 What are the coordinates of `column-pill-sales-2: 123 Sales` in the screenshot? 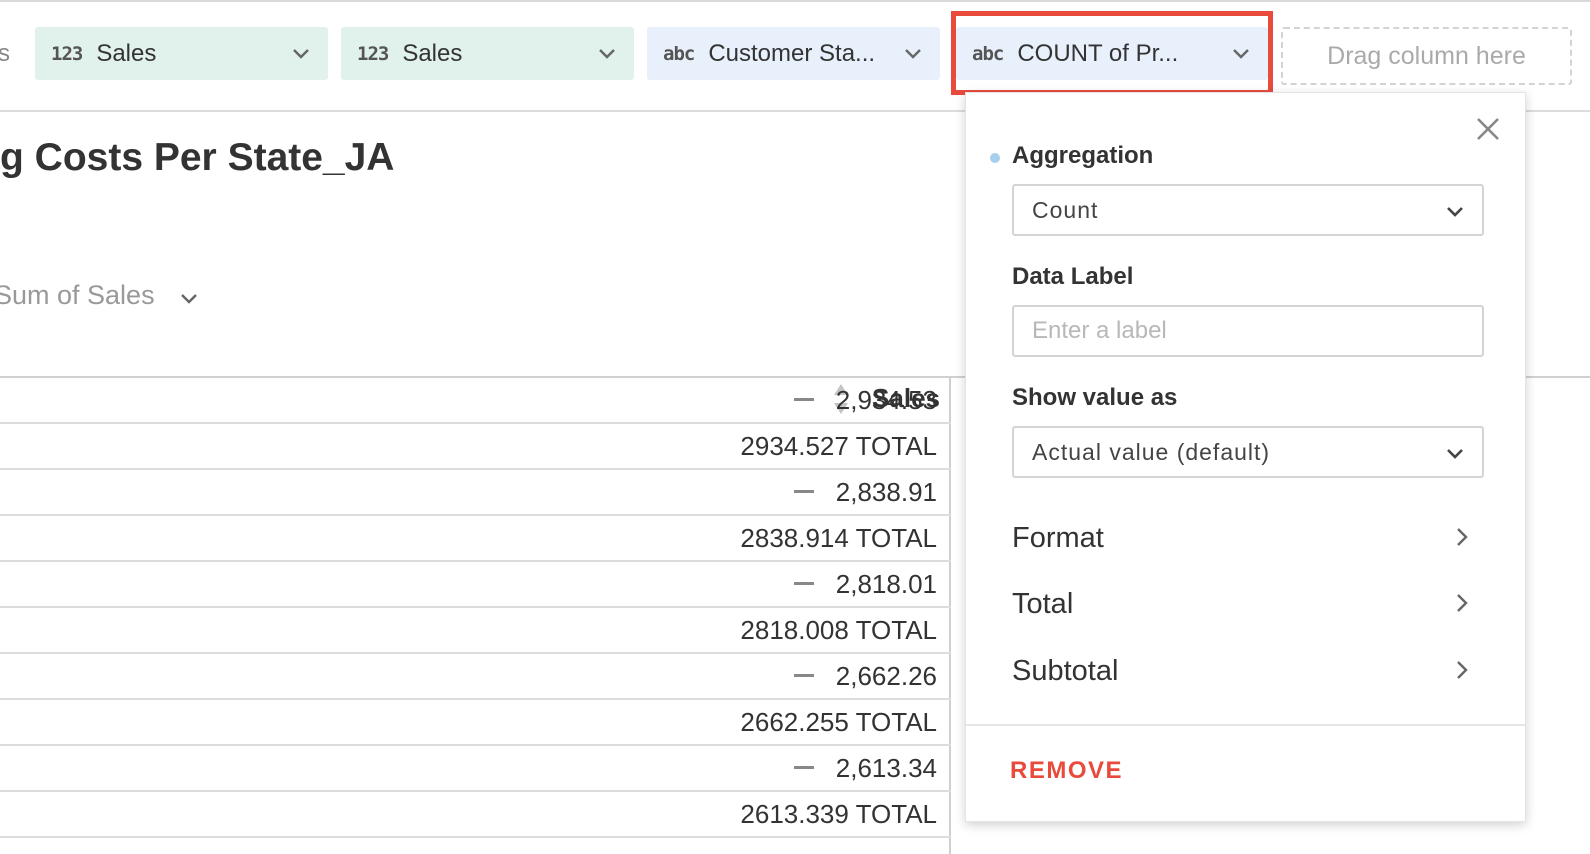 It's located at (487, 53).